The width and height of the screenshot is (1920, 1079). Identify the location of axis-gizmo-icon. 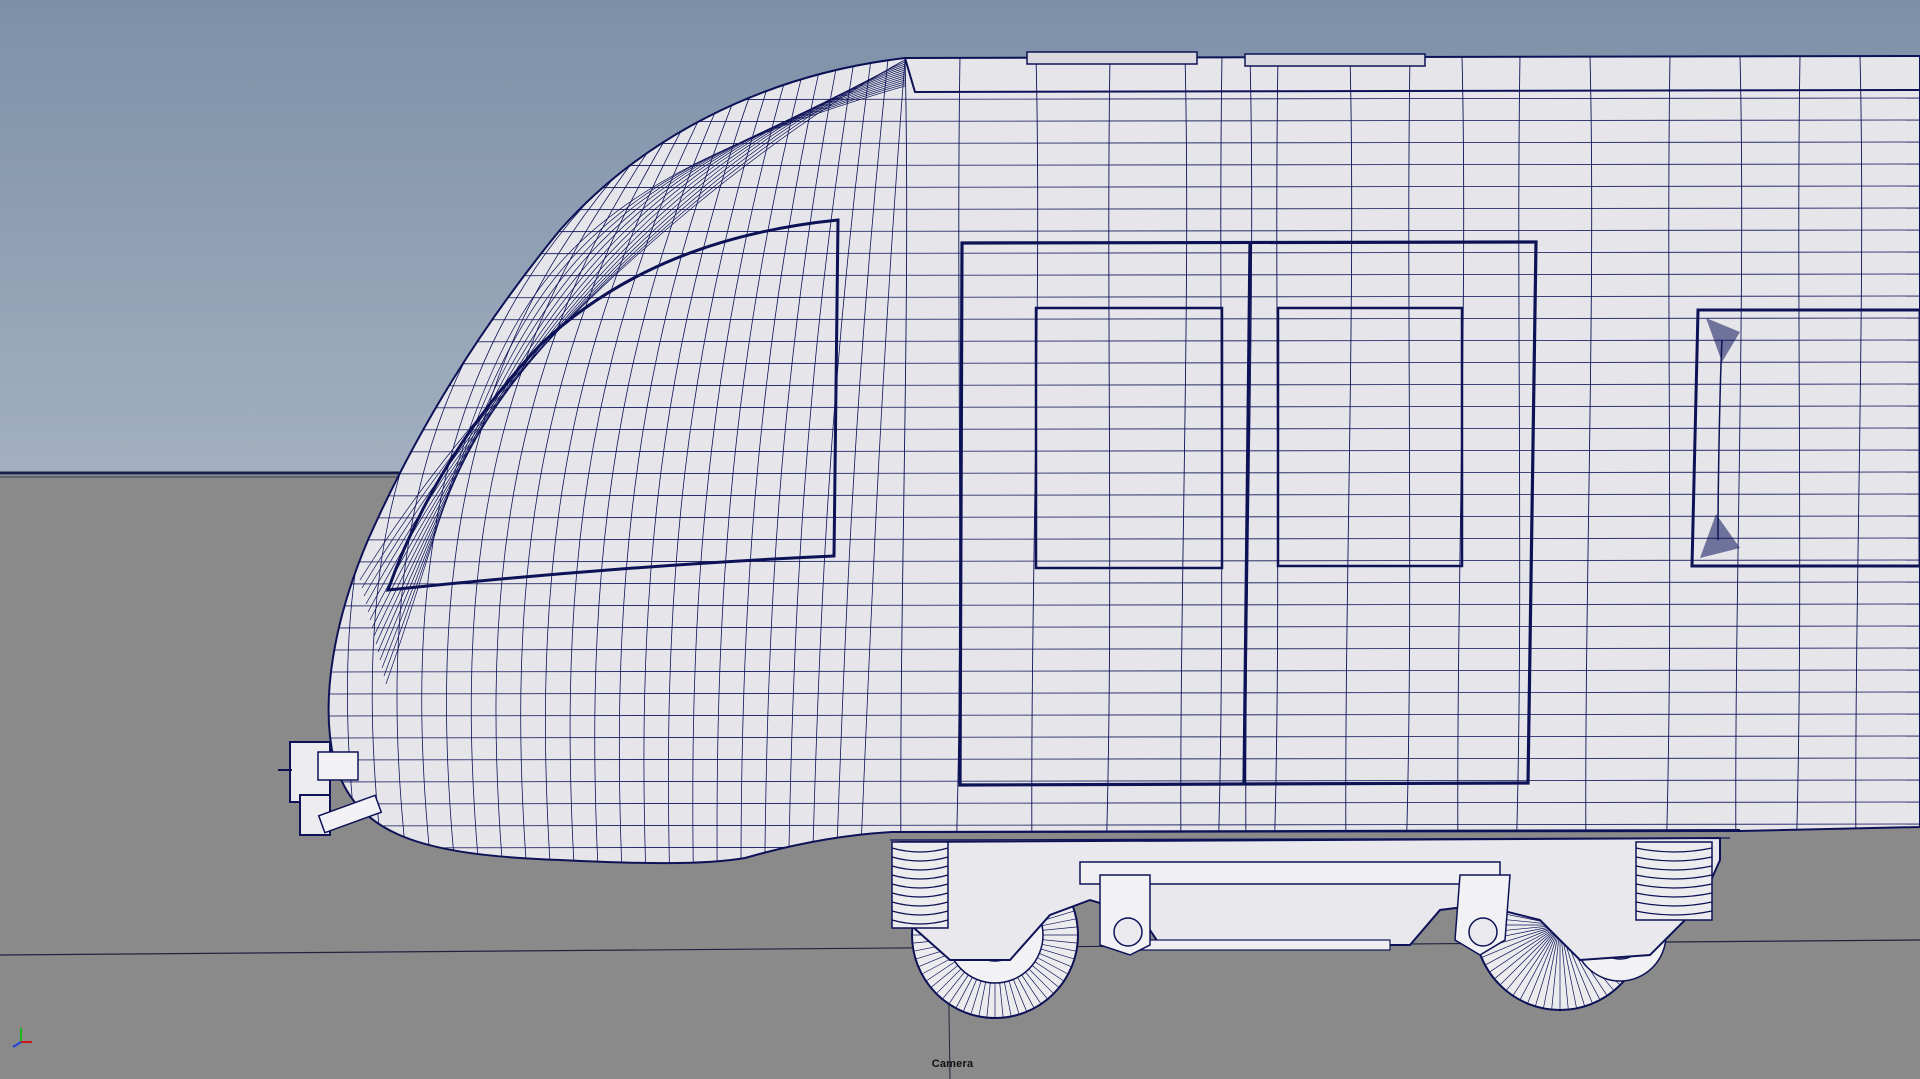
(22, 1038).